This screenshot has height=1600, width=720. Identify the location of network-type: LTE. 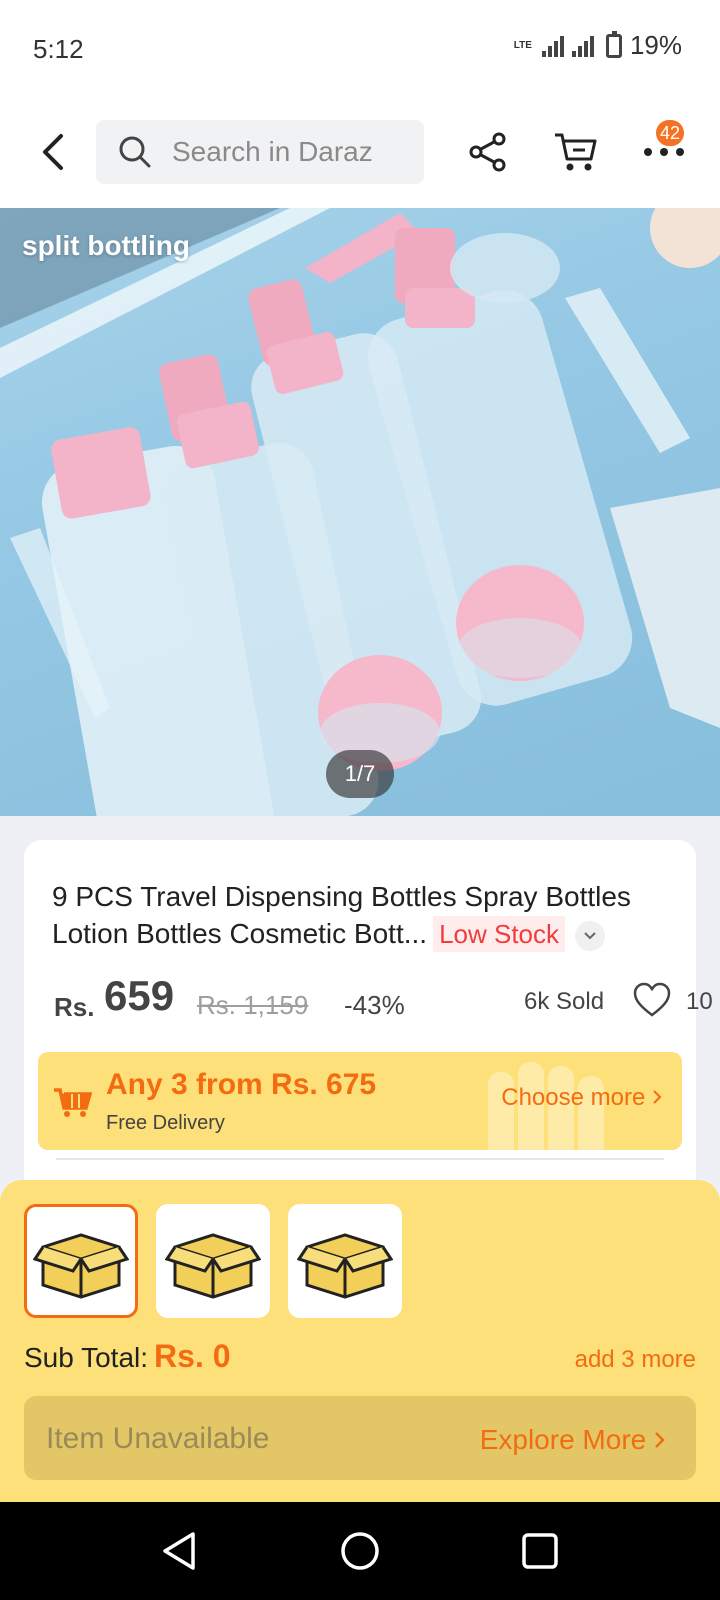
(522, 45).